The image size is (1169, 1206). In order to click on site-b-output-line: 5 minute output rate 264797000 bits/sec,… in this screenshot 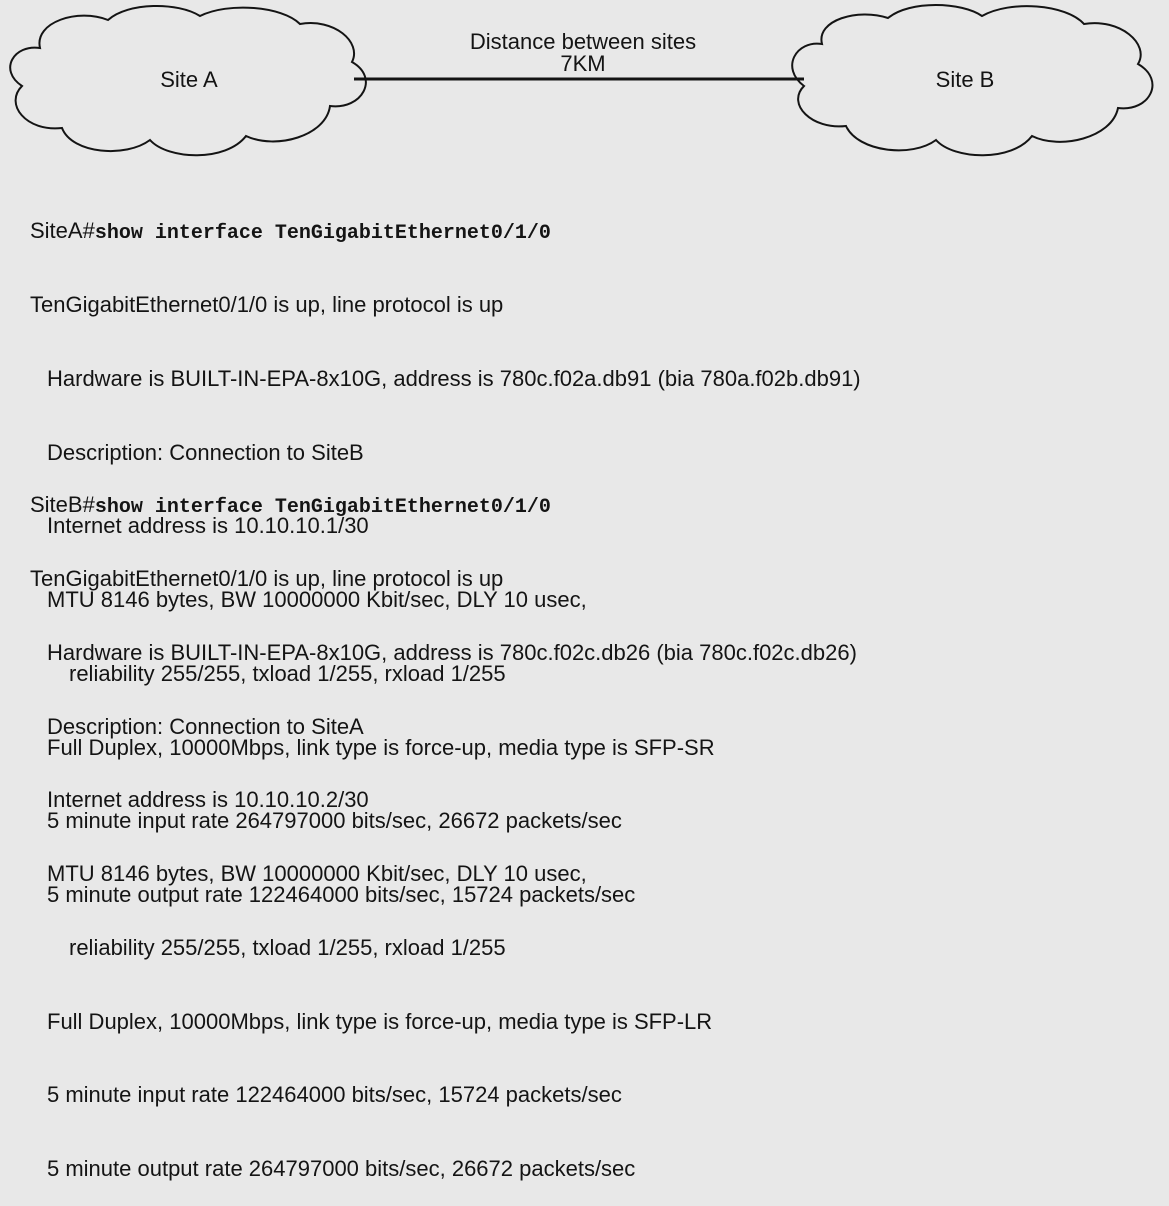, I will do `click(341, 1169)`.